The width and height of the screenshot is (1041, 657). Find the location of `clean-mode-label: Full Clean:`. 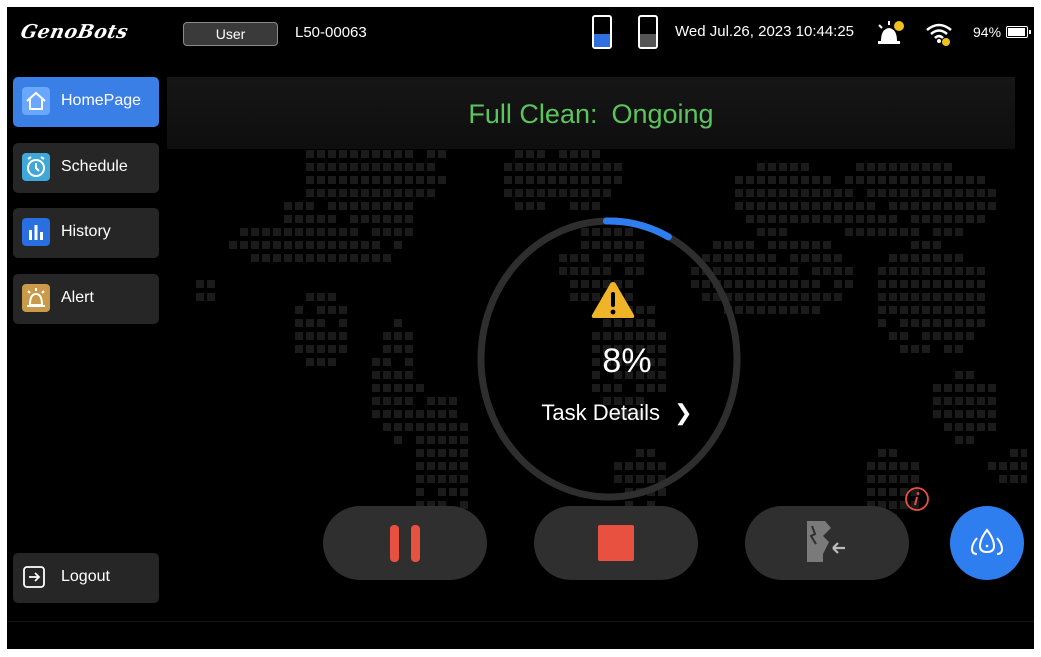

clean-mode-label: Full Clean: is located at coordinates (533, 114).